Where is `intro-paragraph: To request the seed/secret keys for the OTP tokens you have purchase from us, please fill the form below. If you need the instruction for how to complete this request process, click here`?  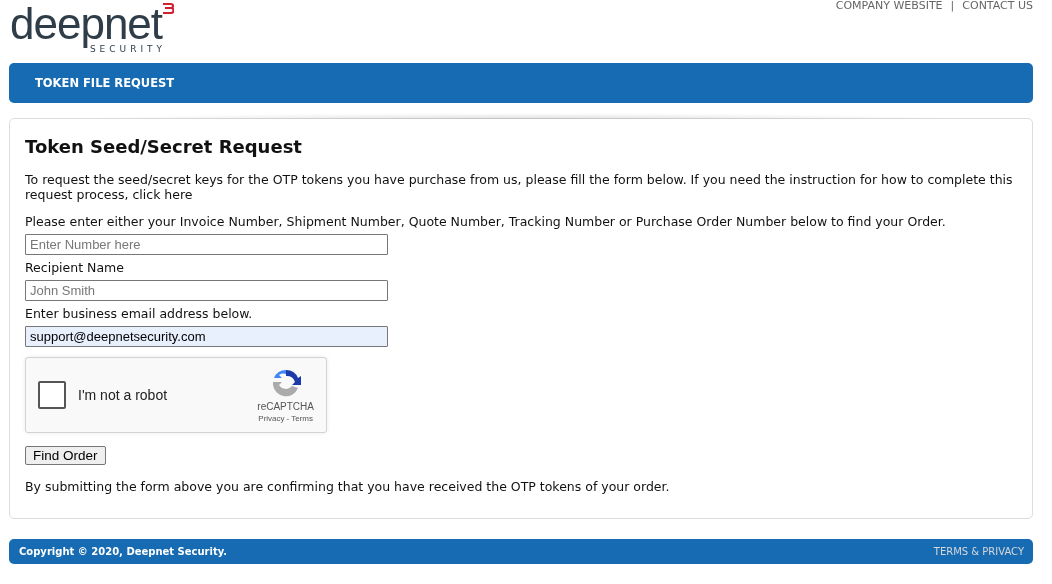 intro-paragraph: To request the seed/secret keys for the OTP tokens you have purchase from us, please fill the form below. If you need the instruction for how to complete this request process, click here is located at coordinates (519, 187).